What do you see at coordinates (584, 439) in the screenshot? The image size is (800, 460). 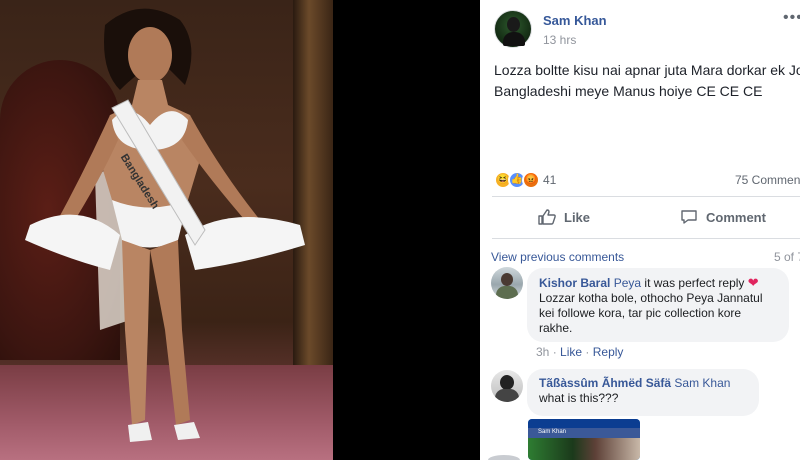 I see `comment-image-attachment: Sam Khan` at bounding box center [584, 439].